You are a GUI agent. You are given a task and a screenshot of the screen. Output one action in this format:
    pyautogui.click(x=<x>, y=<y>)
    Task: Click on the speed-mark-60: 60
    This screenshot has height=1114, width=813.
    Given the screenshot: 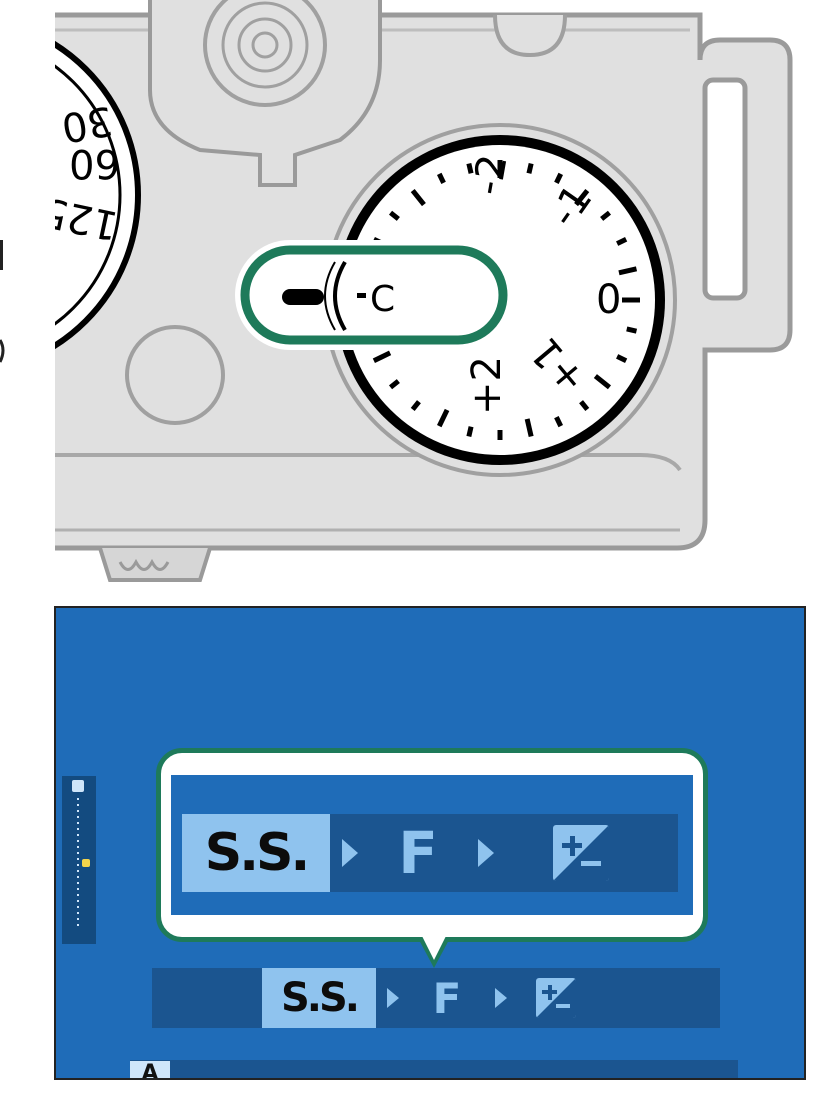 What is the action you would take?
    pyautogui.click(x=94, y=163)
    